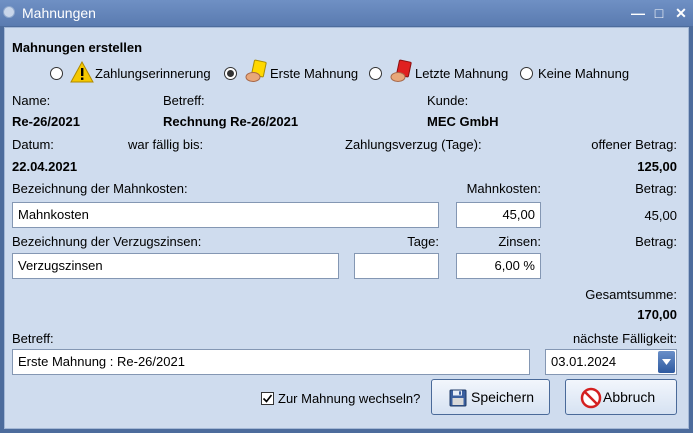  Describe the element at coordinates (656, 241) in the screenshot. I see `interest-amount-label: Betrag:` at that location.